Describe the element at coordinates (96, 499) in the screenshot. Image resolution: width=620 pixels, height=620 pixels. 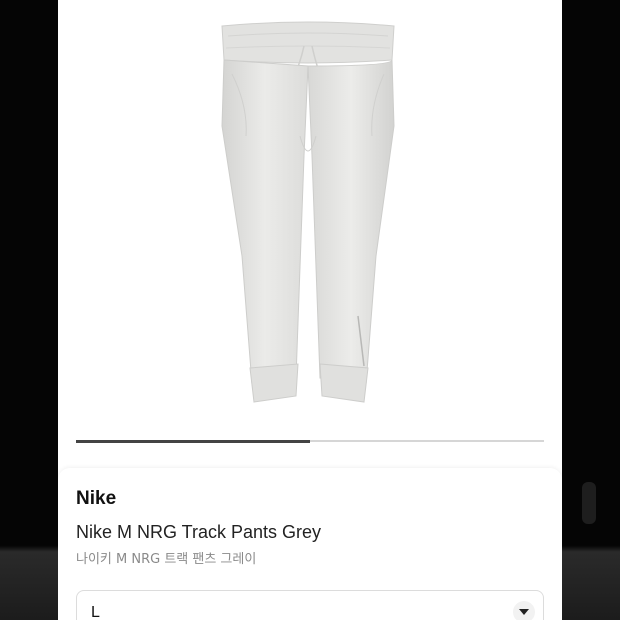
I see `brand-name: Nike` at that location.